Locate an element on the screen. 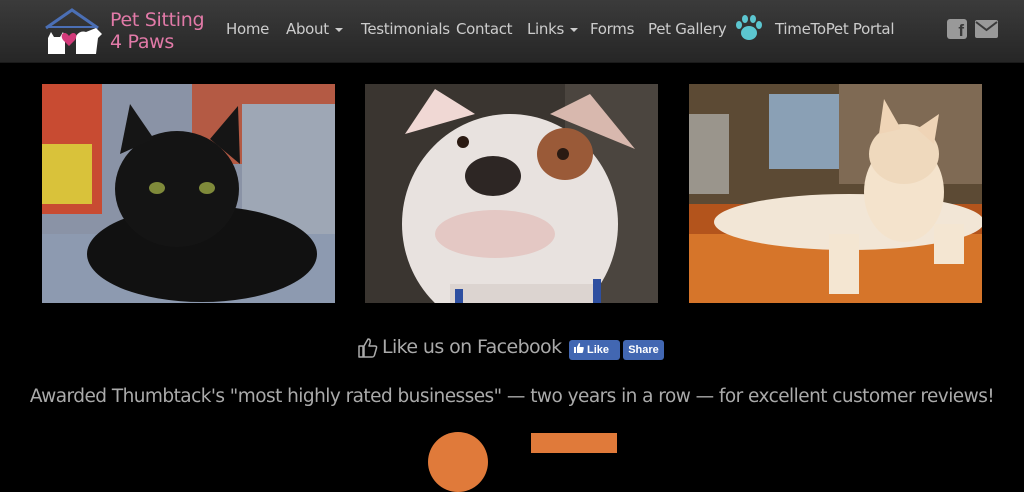  nav-pet-gallery: Pet Gallery is located at coordinates (687, 29).